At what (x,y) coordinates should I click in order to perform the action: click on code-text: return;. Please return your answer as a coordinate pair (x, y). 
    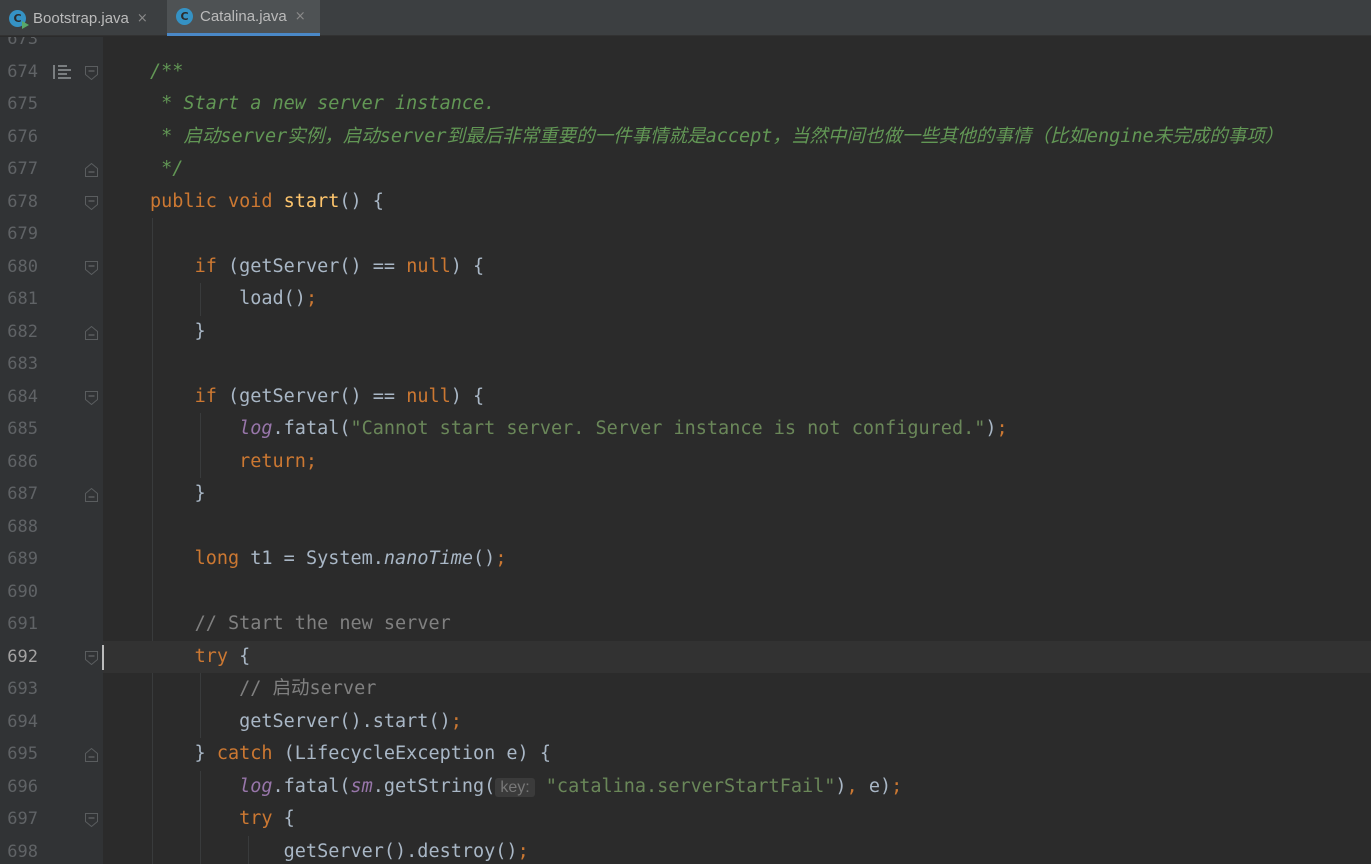
    Looking at the image, I should click on (233, 462).